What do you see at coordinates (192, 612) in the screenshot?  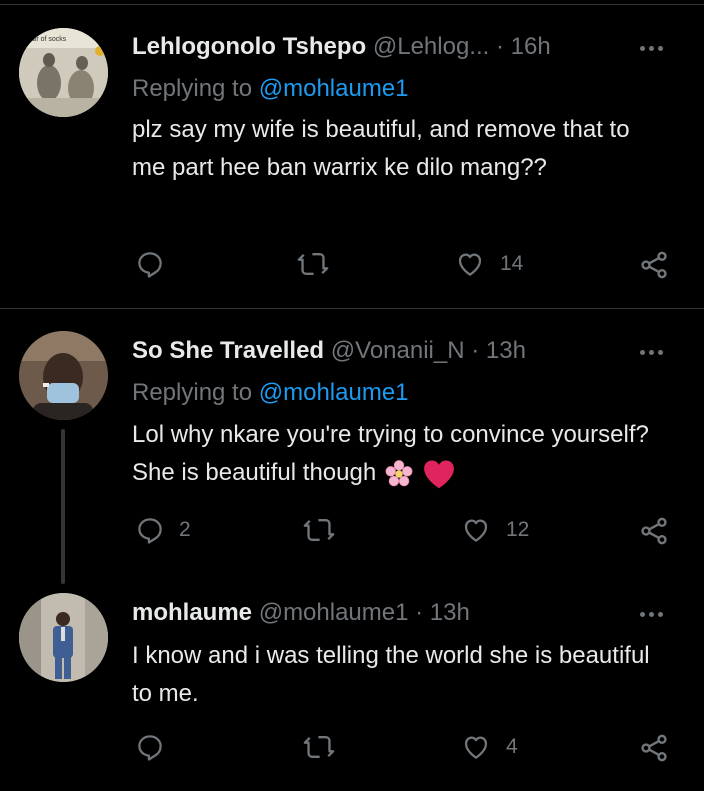 I see `display-name: mohlaume` at bounding box center [192, 612].